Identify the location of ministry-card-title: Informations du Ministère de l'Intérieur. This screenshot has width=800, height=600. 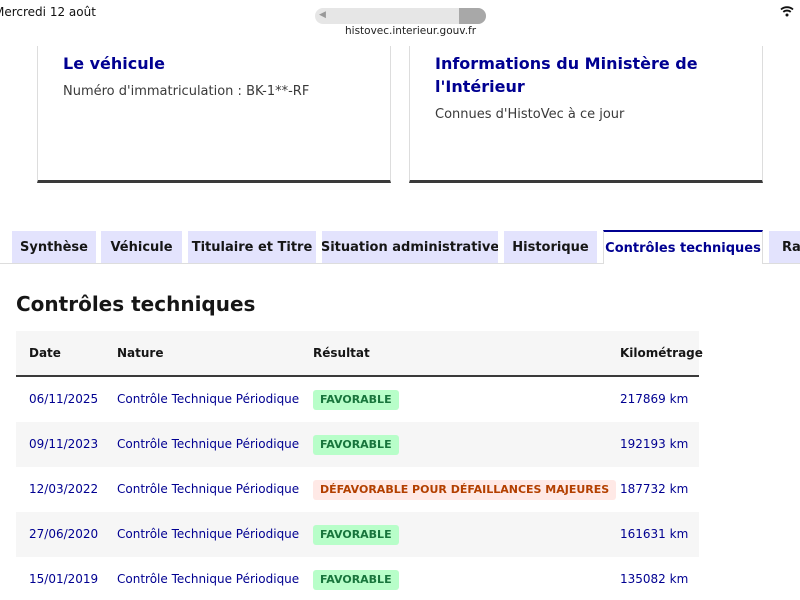
(586, 75).